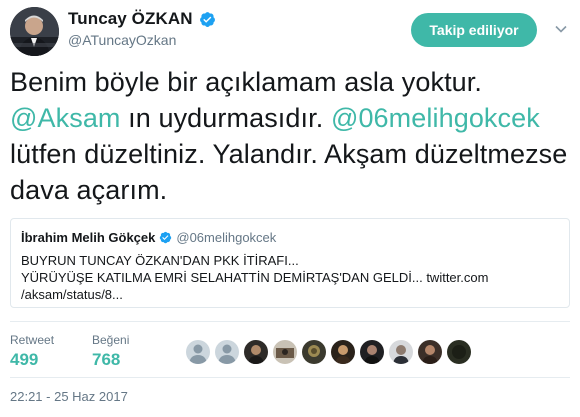 This screenshot has width=580, height=417. Describe the element at coordinates (474, 30) in the screenshot. I see `following-button: Takip ediliyor` at that location.